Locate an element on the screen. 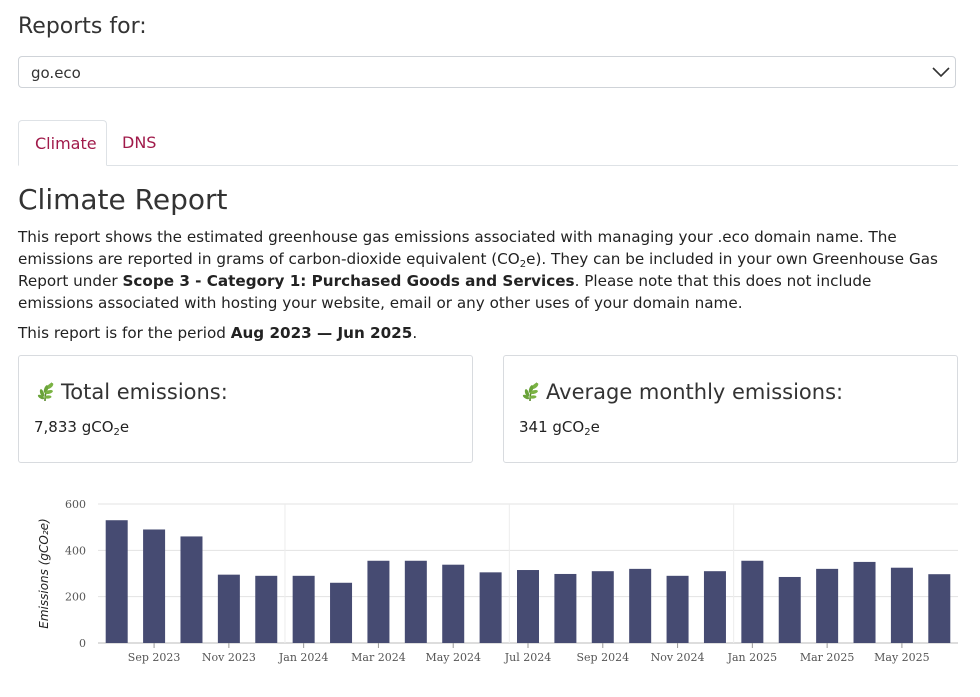 This screenshot has width=980, height=697. x-tick-label: Mar 2024 is located at coordinates (378, 657).